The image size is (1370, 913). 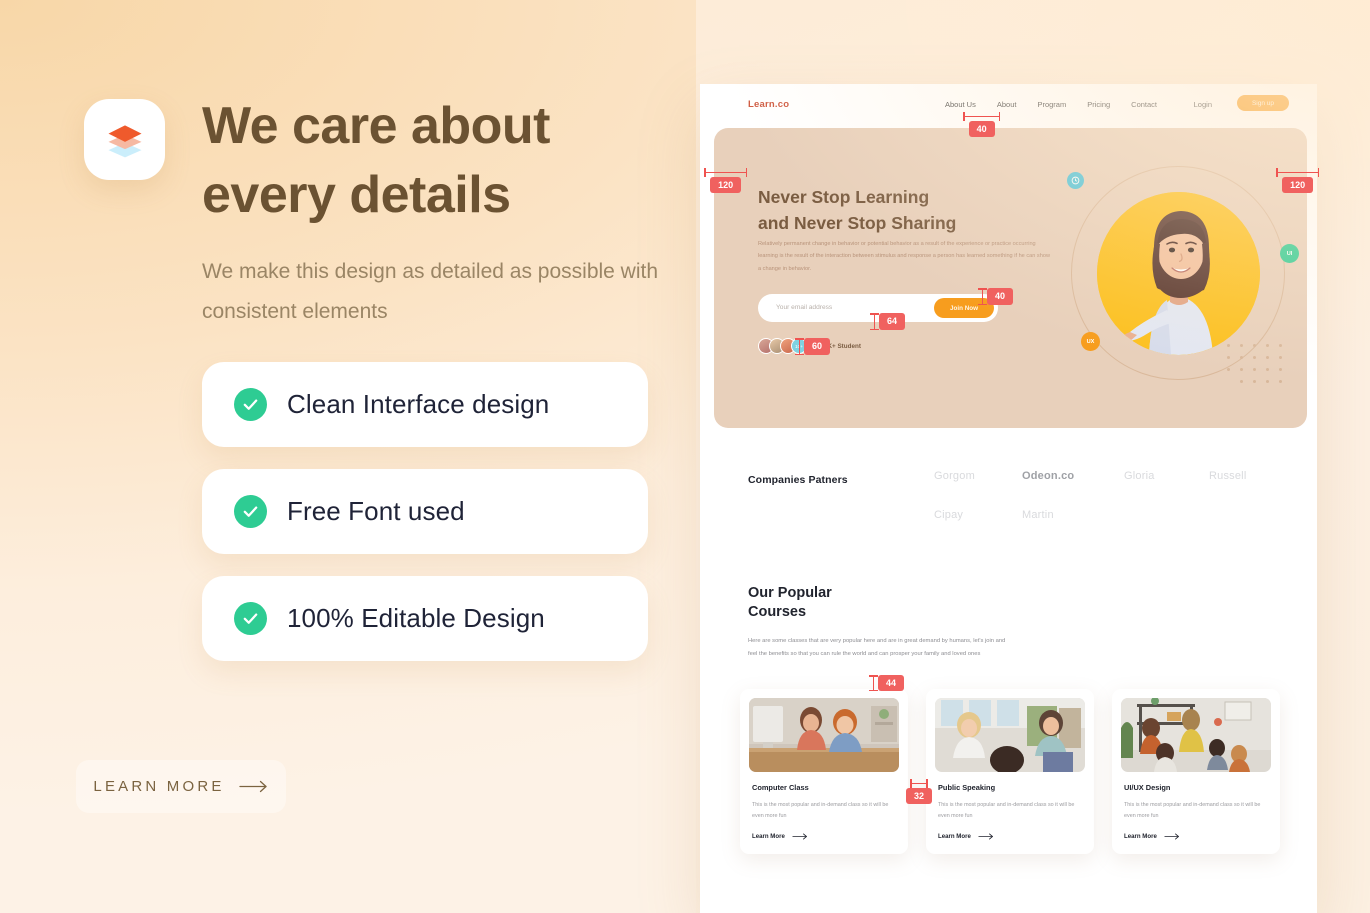 I want to click on partner-logo-russell: Russell, so click(x=1228, y=476).